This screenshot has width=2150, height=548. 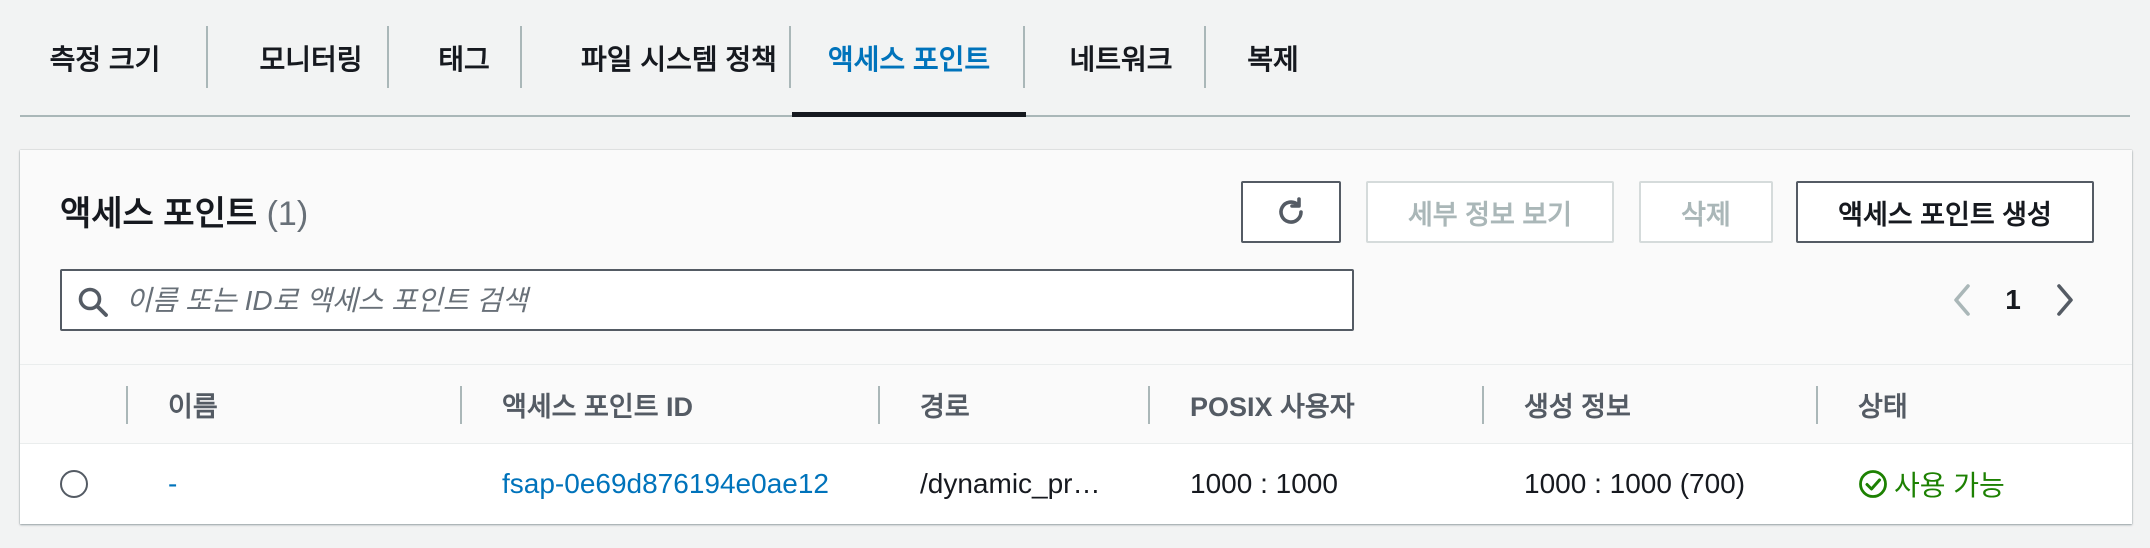 I want to click on next-page-button, so click(x=2065, y=300).